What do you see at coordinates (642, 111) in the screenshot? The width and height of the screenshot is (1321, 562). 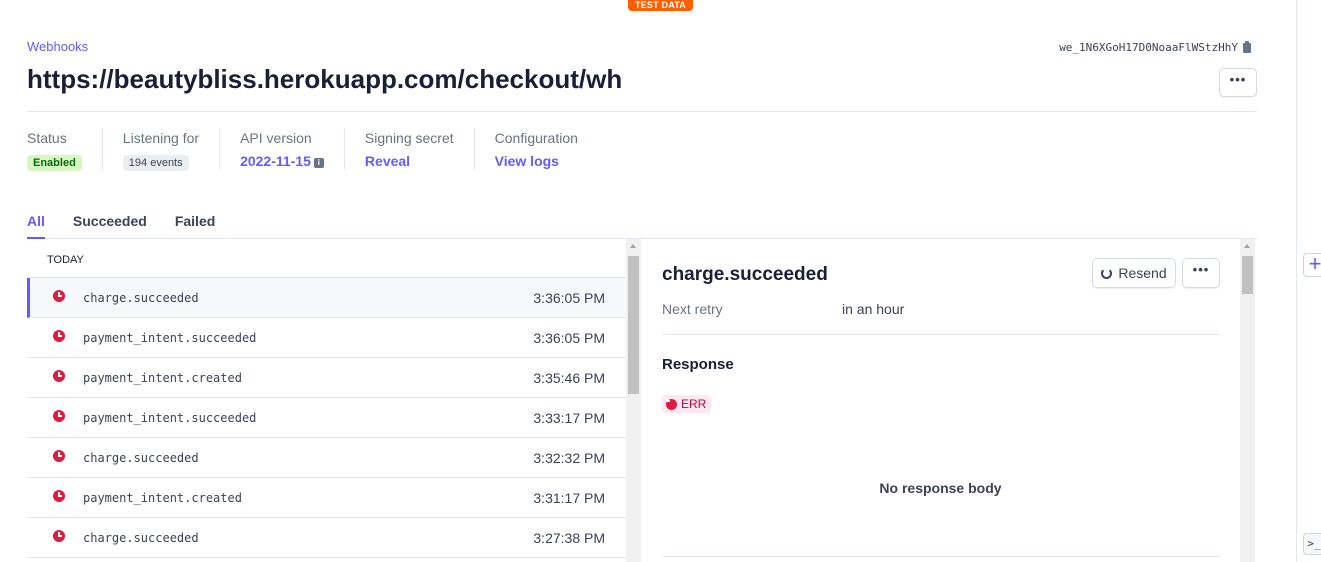 I see `header-divider` at bounding box center [642, 111].